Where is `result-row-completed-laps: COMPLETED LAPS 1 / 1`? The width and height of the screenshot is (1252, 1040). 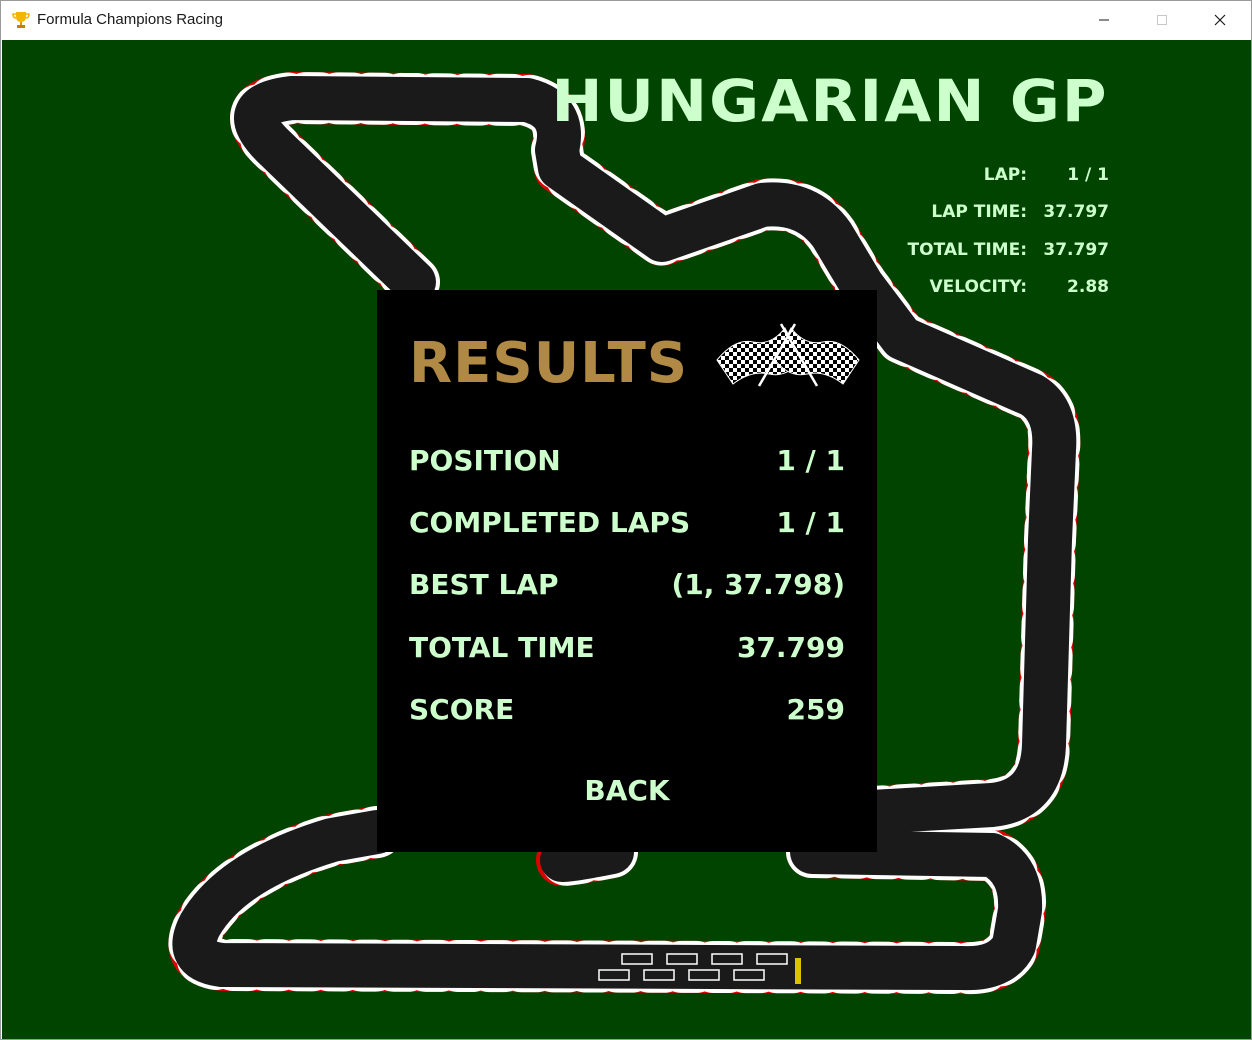 result-row-completed-laps: COMPLETED LAPS 1 / 1 is located at coordinates (627, 522).